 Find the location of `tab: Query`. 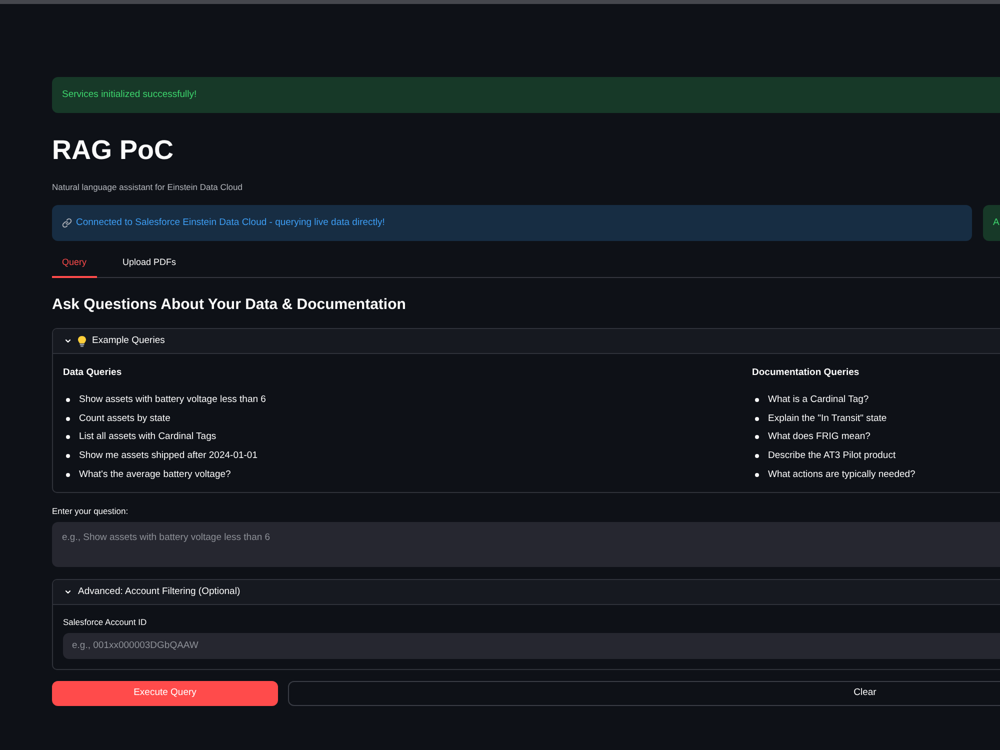

tab: Query is located at coordinates (74, 264).